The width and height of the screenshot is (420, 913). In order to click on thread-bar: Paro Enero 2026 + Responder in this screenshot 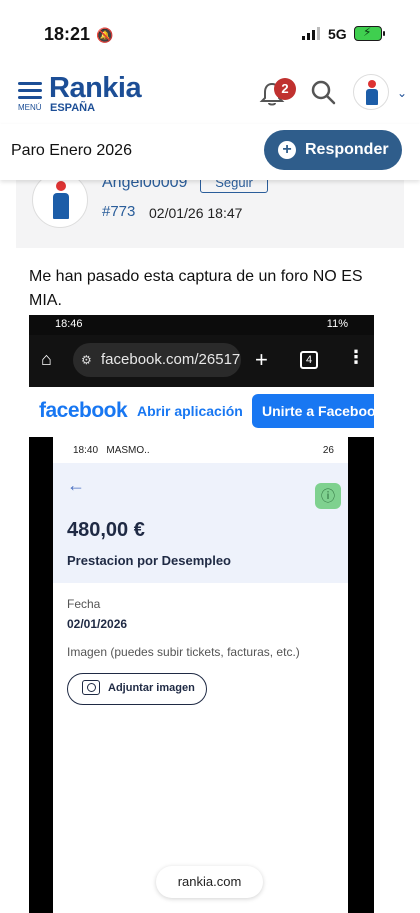, I will do `click(210, 152)`.